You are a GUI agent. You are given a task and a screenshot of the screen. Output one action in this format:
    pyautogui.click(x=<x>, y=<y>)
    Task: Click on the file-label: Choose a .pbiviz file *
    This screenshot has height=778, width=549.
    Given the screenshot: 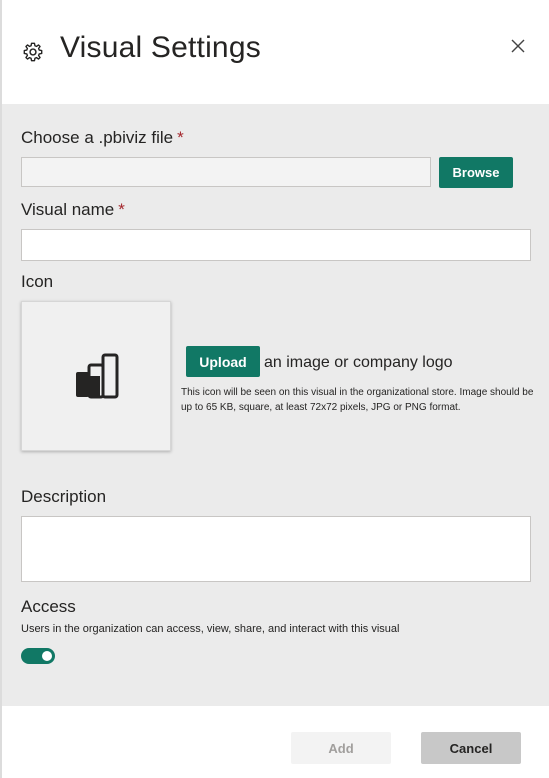 What is the action you would take?
    pyautogui.click(x=102, y=138)
    